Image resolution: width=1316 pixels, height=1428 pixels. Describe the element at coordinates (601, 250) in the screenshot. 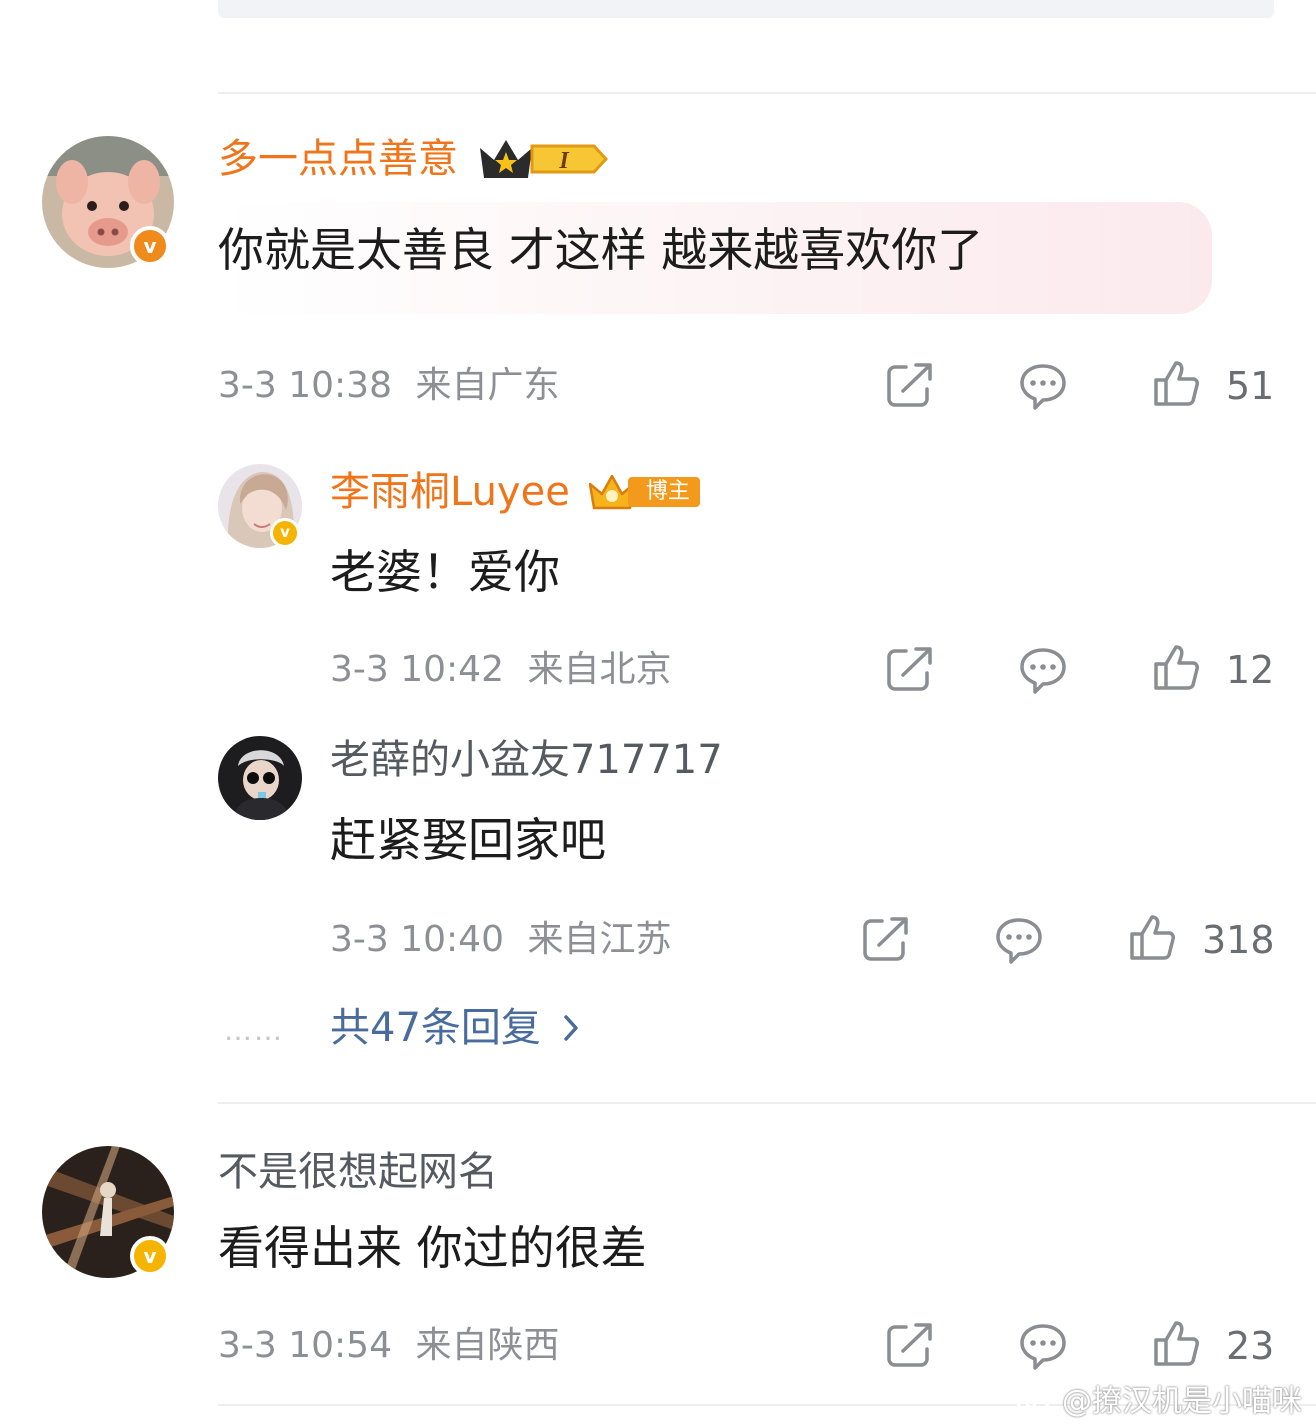

I see `comment-text: 你就是太善良 才这样 越来越喜欢你了` at that location.